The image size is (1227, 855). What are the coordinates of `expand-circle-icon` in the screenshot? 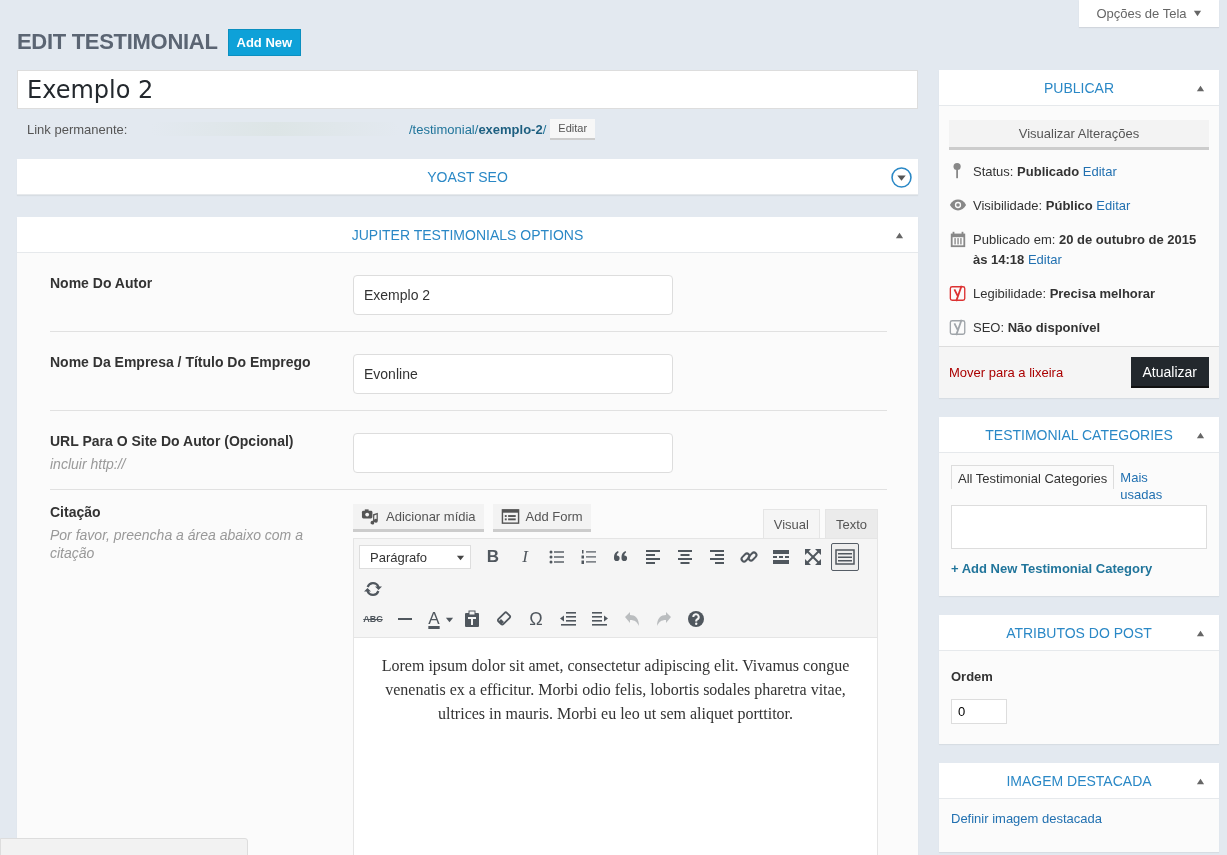 It's located at (901, 177).